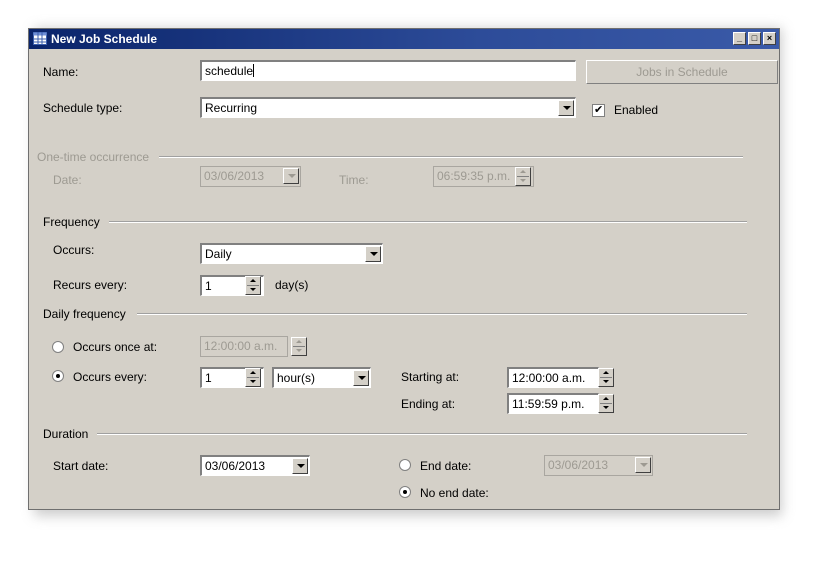  What do you see at coordinates (110, 377) in the screenshot?
I see `occurs-every-label: Occurs every:` at bounding box center [110, 377].